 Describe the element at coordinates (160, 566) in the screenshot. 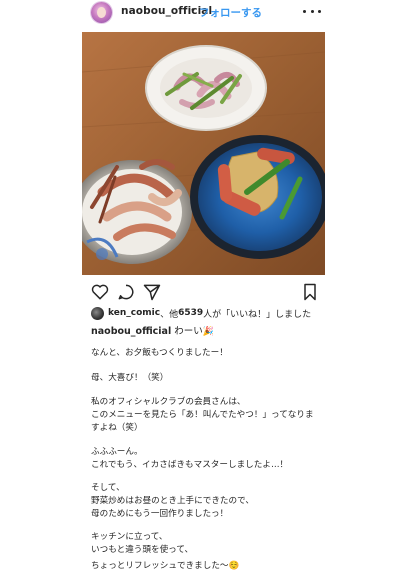

I see `caption-line: ちょっとリフレッシュできました〜` at that location.